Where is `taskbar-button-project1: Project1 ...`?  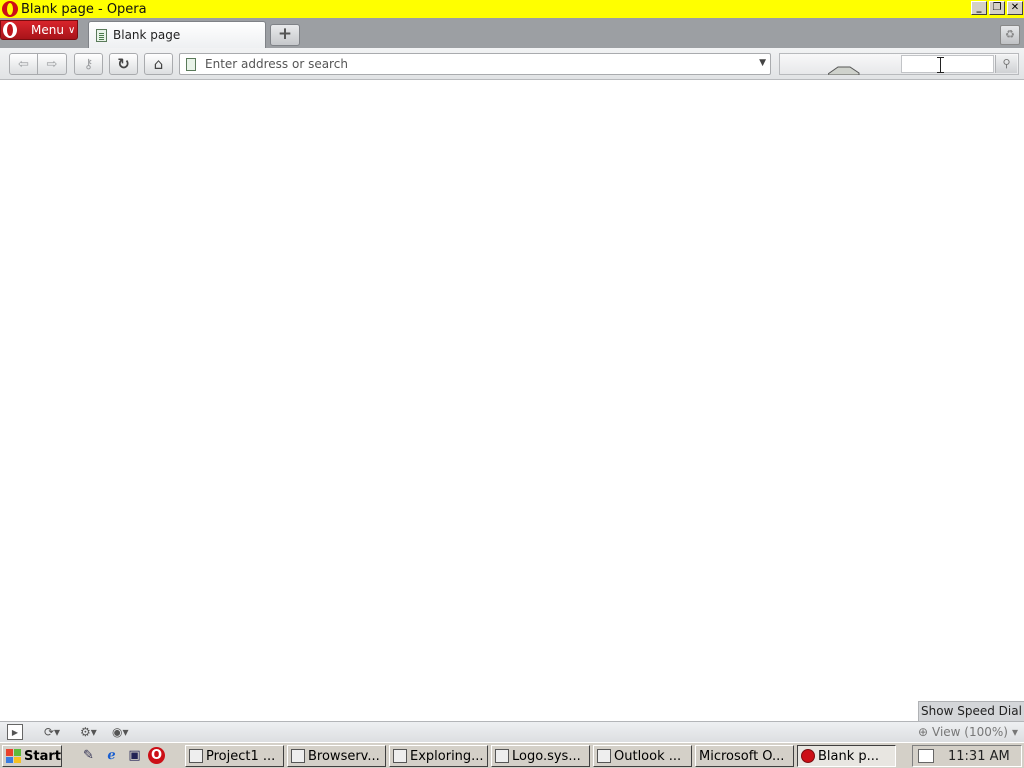
taskbar-button-project1: Project1 ... is located at coordinates (234, 756).